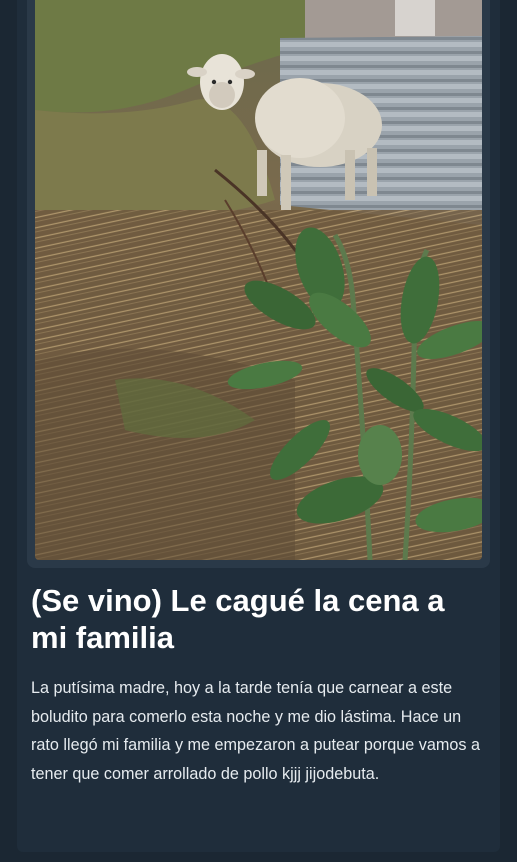 The image size is (517, 862). What do you see at coordinates (415, 18) in the screenshot?
I see `house-window` at bounding box center [415, 18].